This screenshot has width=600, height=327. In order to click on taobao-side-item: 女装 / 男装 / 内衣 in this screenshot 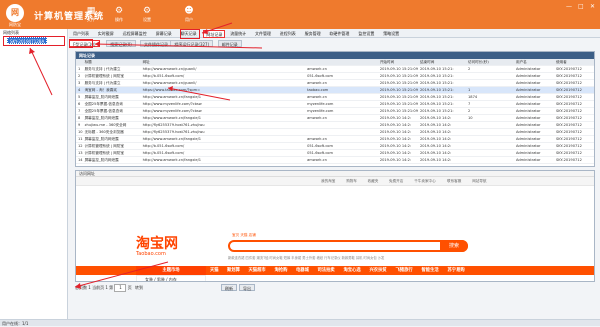, I will do `click(171, 278)`.